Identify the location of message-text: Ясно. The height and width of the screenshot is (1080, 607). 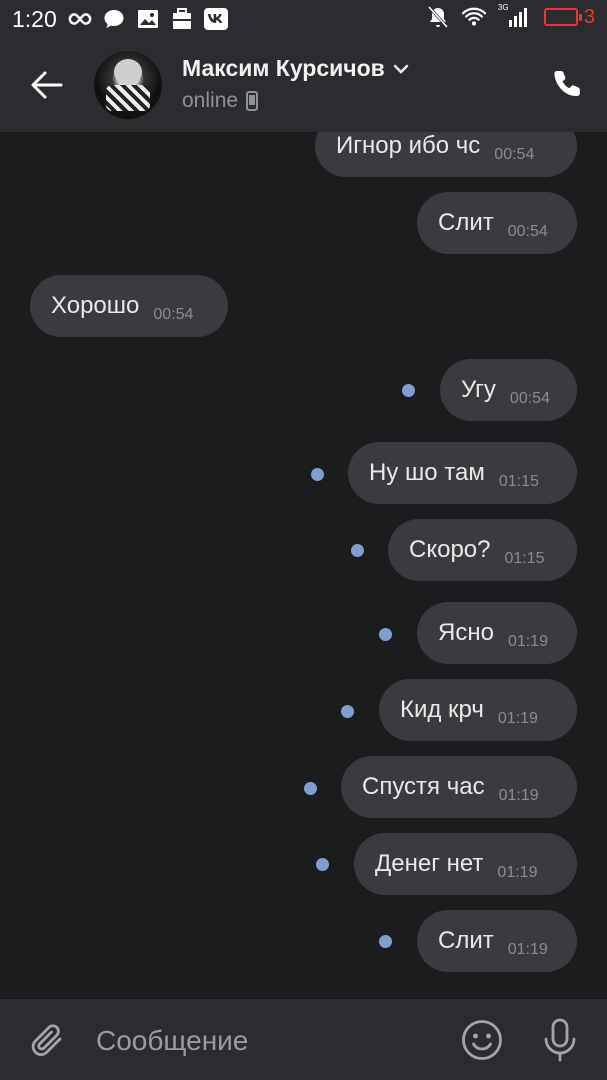
(466, 632).